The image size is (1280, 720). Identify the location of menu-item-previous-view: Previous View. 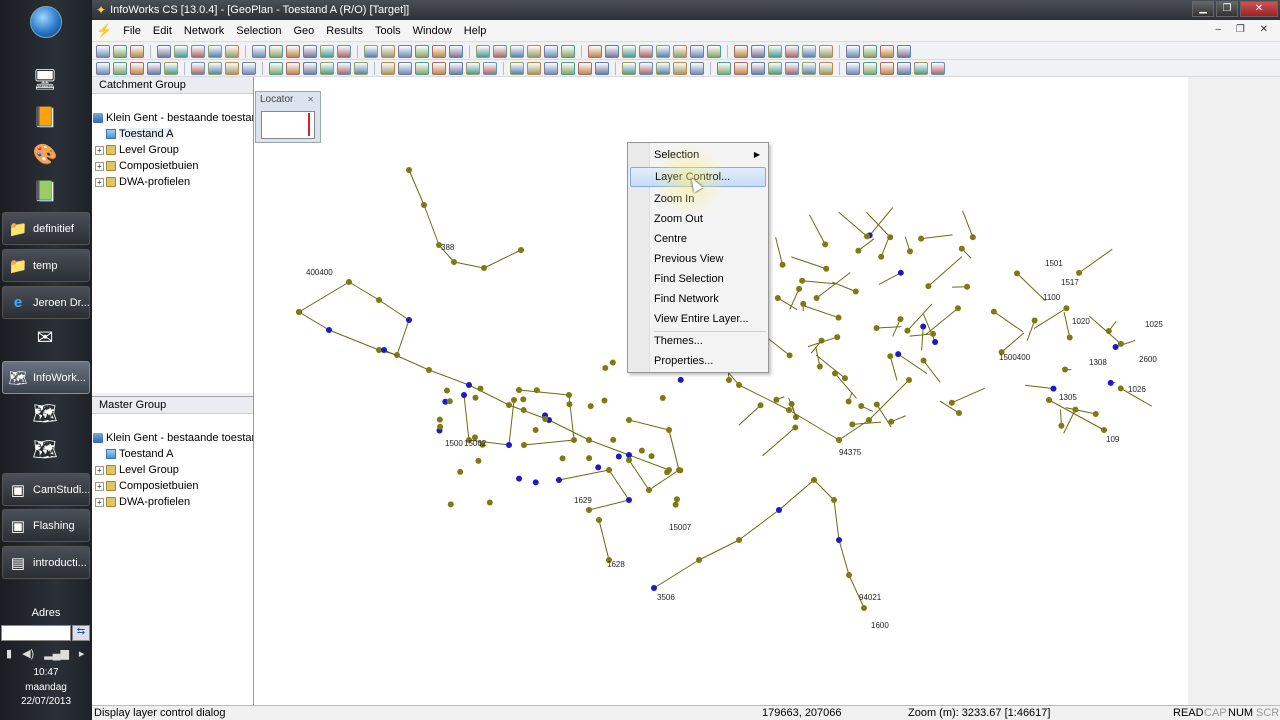
(698, 259).